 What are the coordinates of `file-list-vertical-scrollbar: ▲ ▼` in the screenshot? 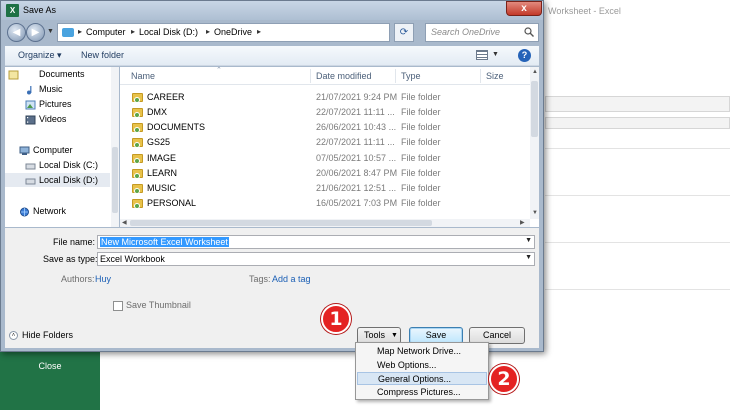 It's located at (534, 143).